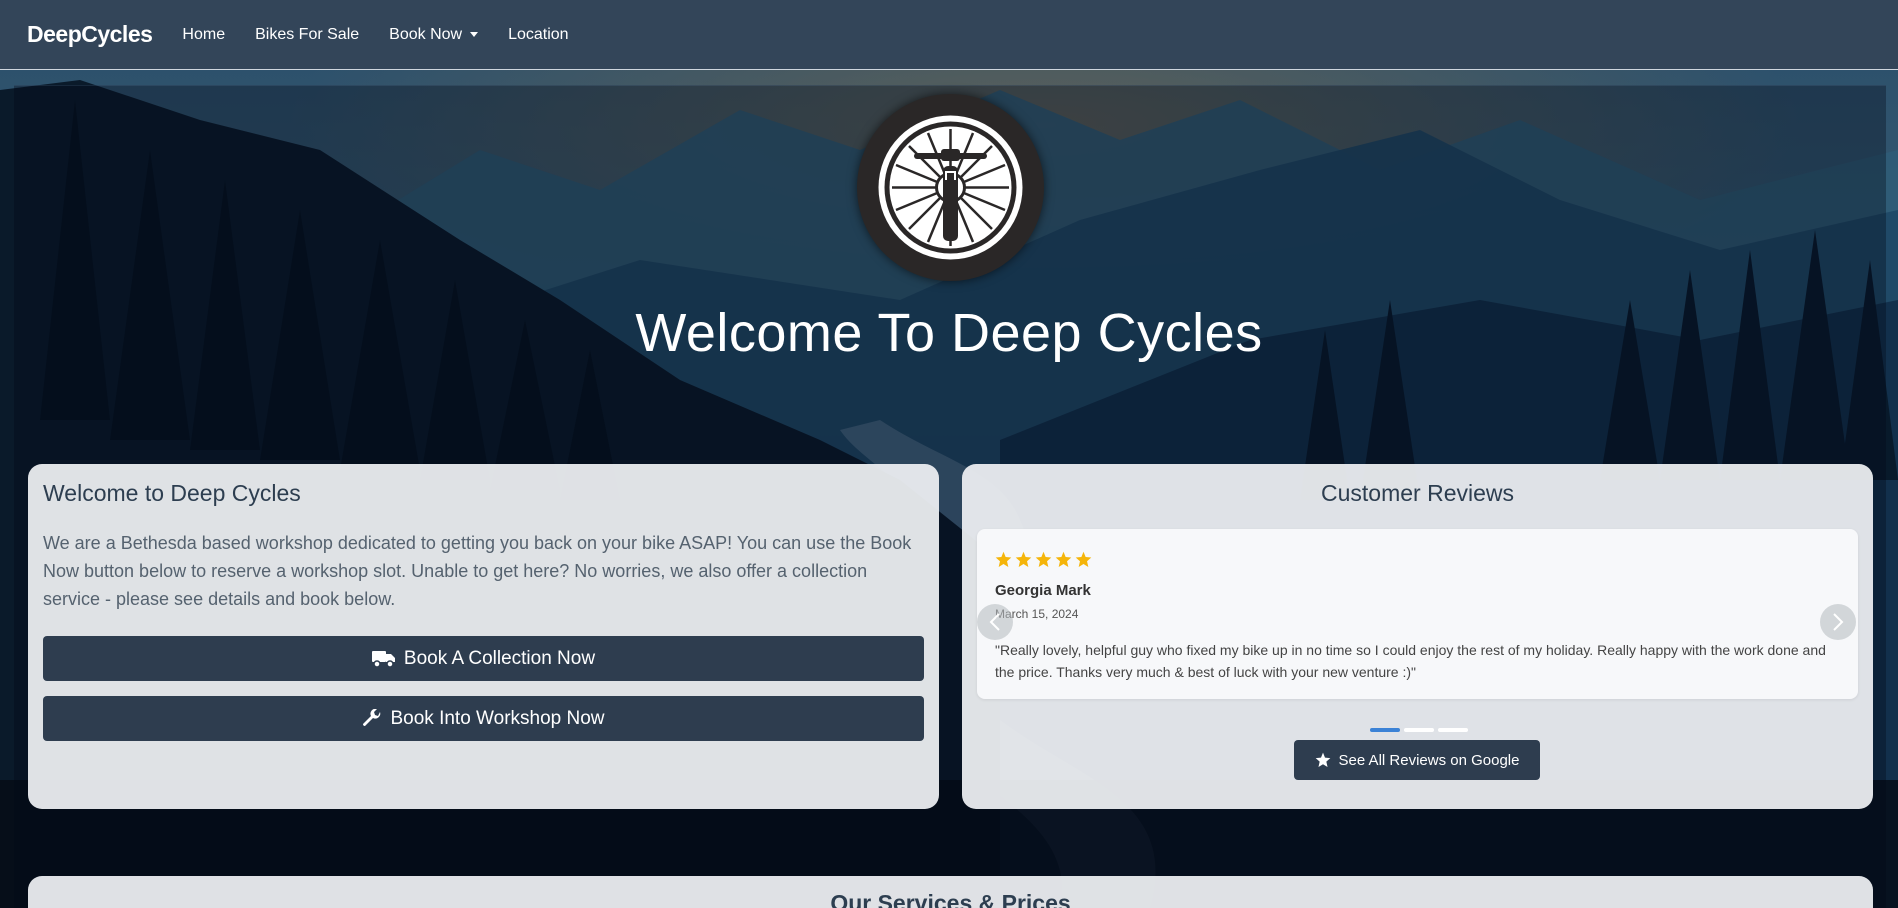 This screenshot has height=908, width=1898. I want to click on nav-link-bikes-for-sale: Bikes For Sale, so click(307, 35).